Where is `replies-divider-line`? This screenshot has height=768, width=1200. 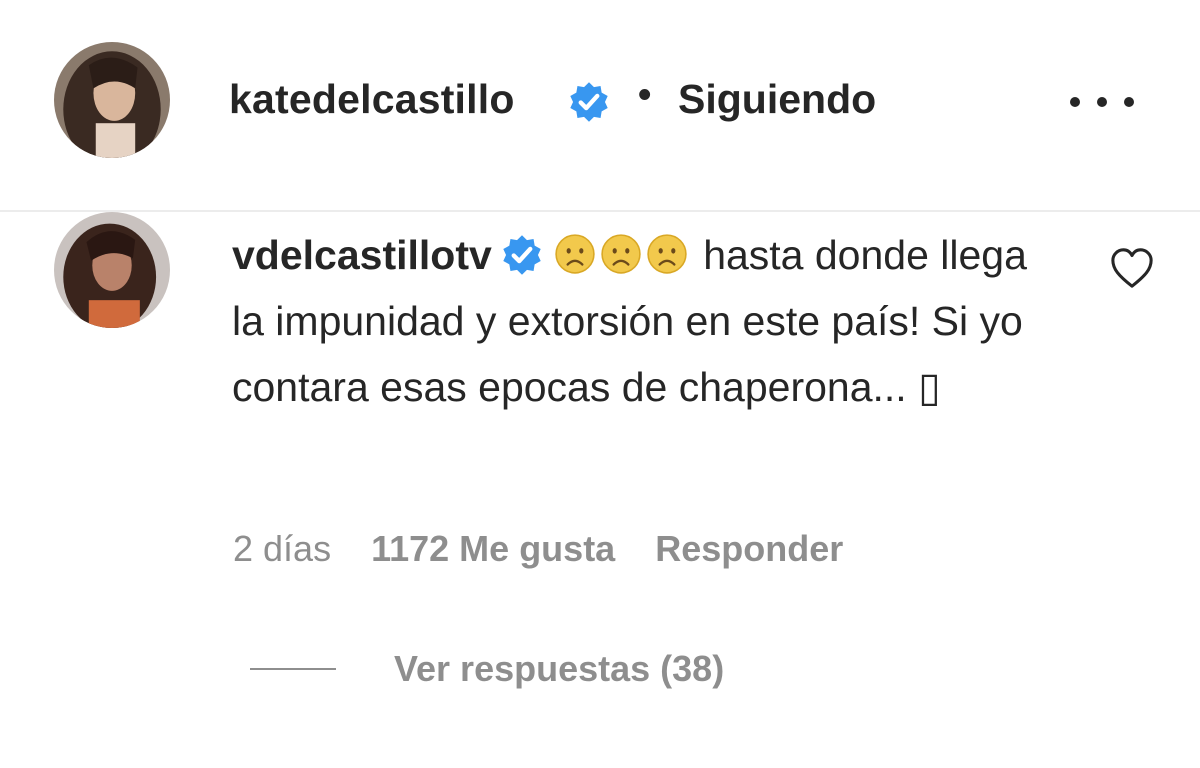 replies-divider-line is located at coordinates (293, 669).